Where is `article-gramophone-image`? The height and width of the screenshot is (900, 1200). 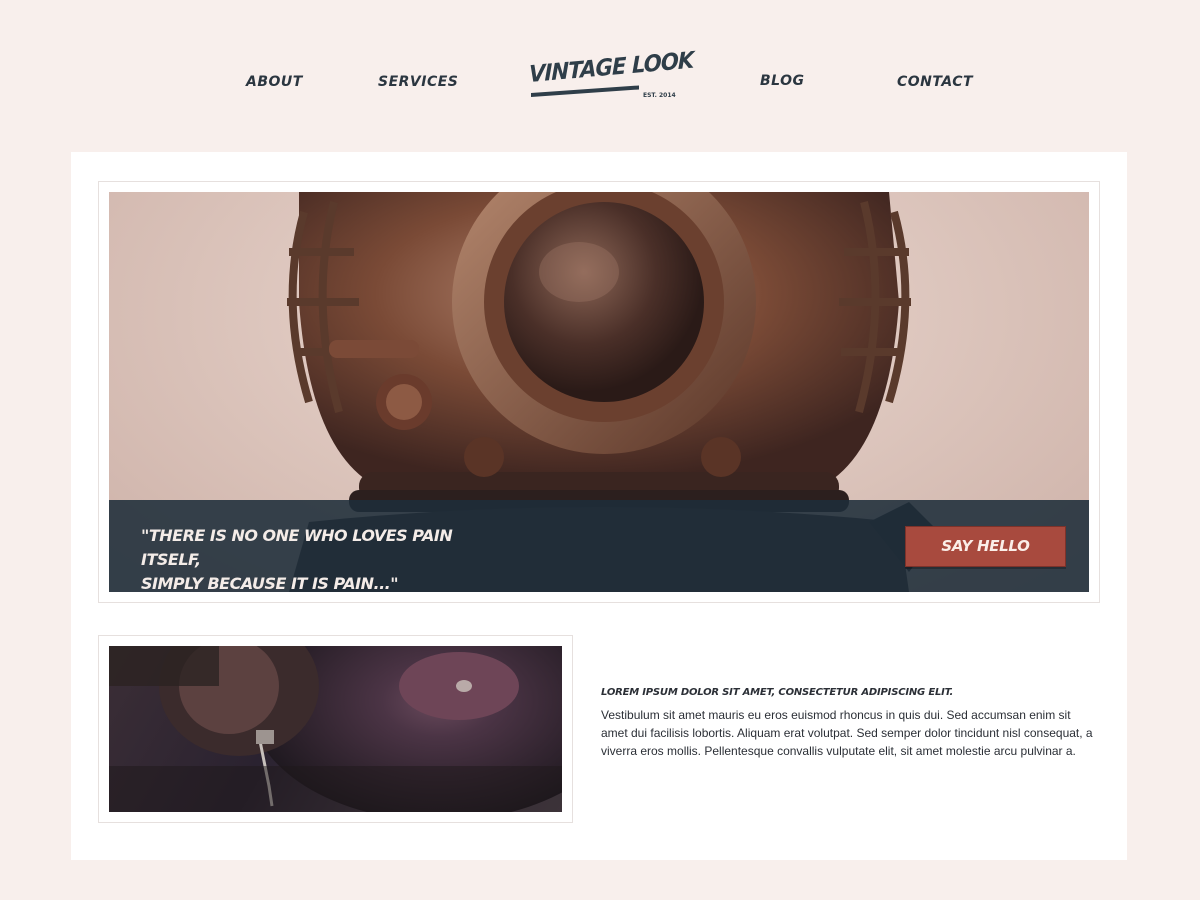
article-gramophone-image is located at coordinates (335, 729).